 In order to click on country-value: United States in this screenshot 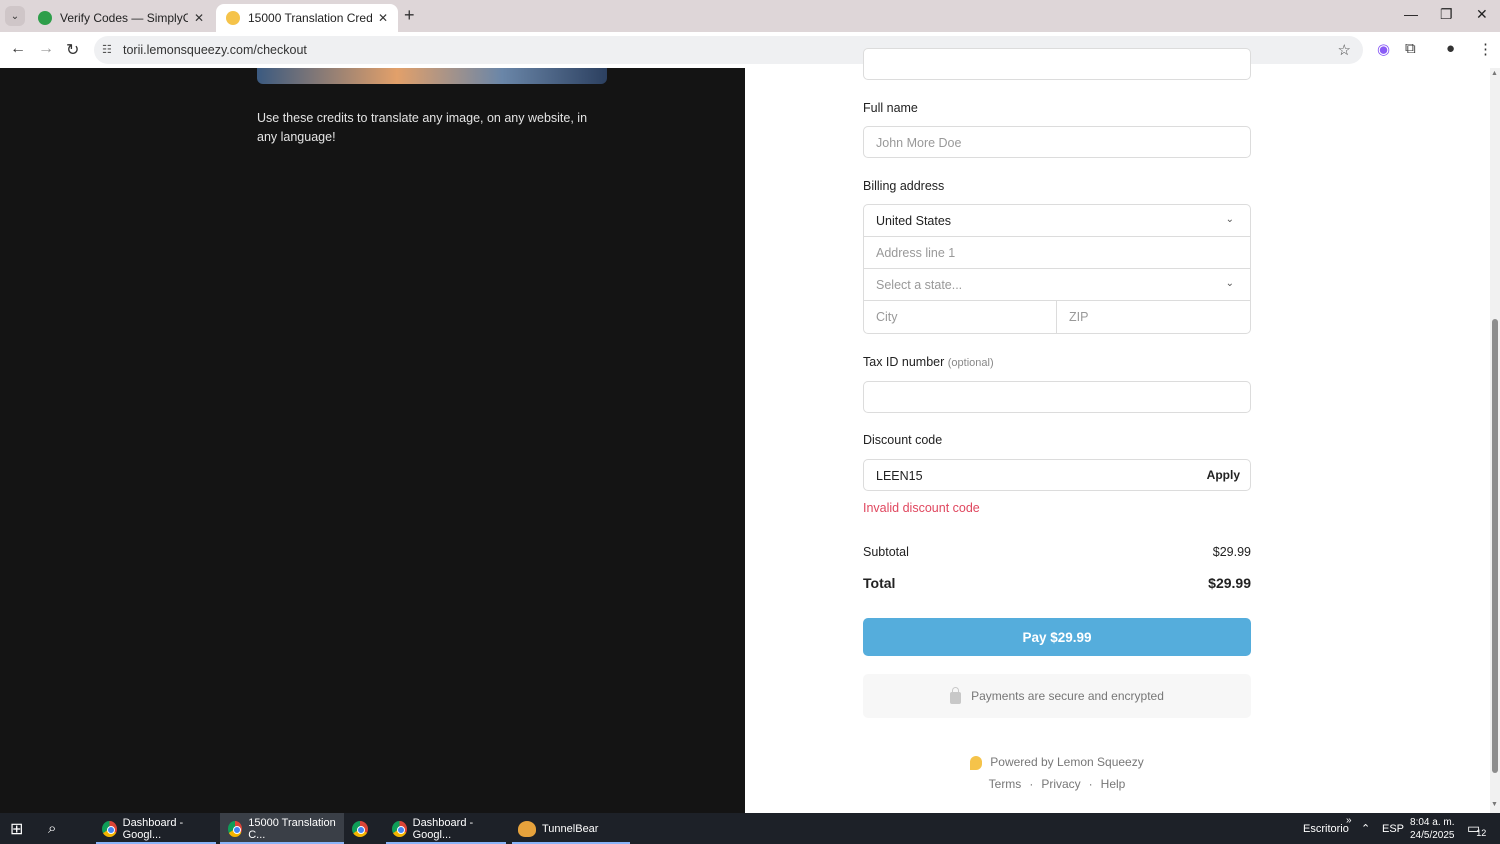, I will do `click(914, 221)`.